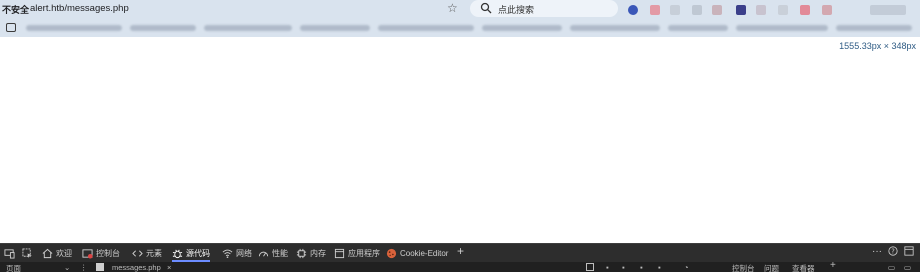 The image size is (920, 272). I want to click on bug-icon, so click(177, 254).